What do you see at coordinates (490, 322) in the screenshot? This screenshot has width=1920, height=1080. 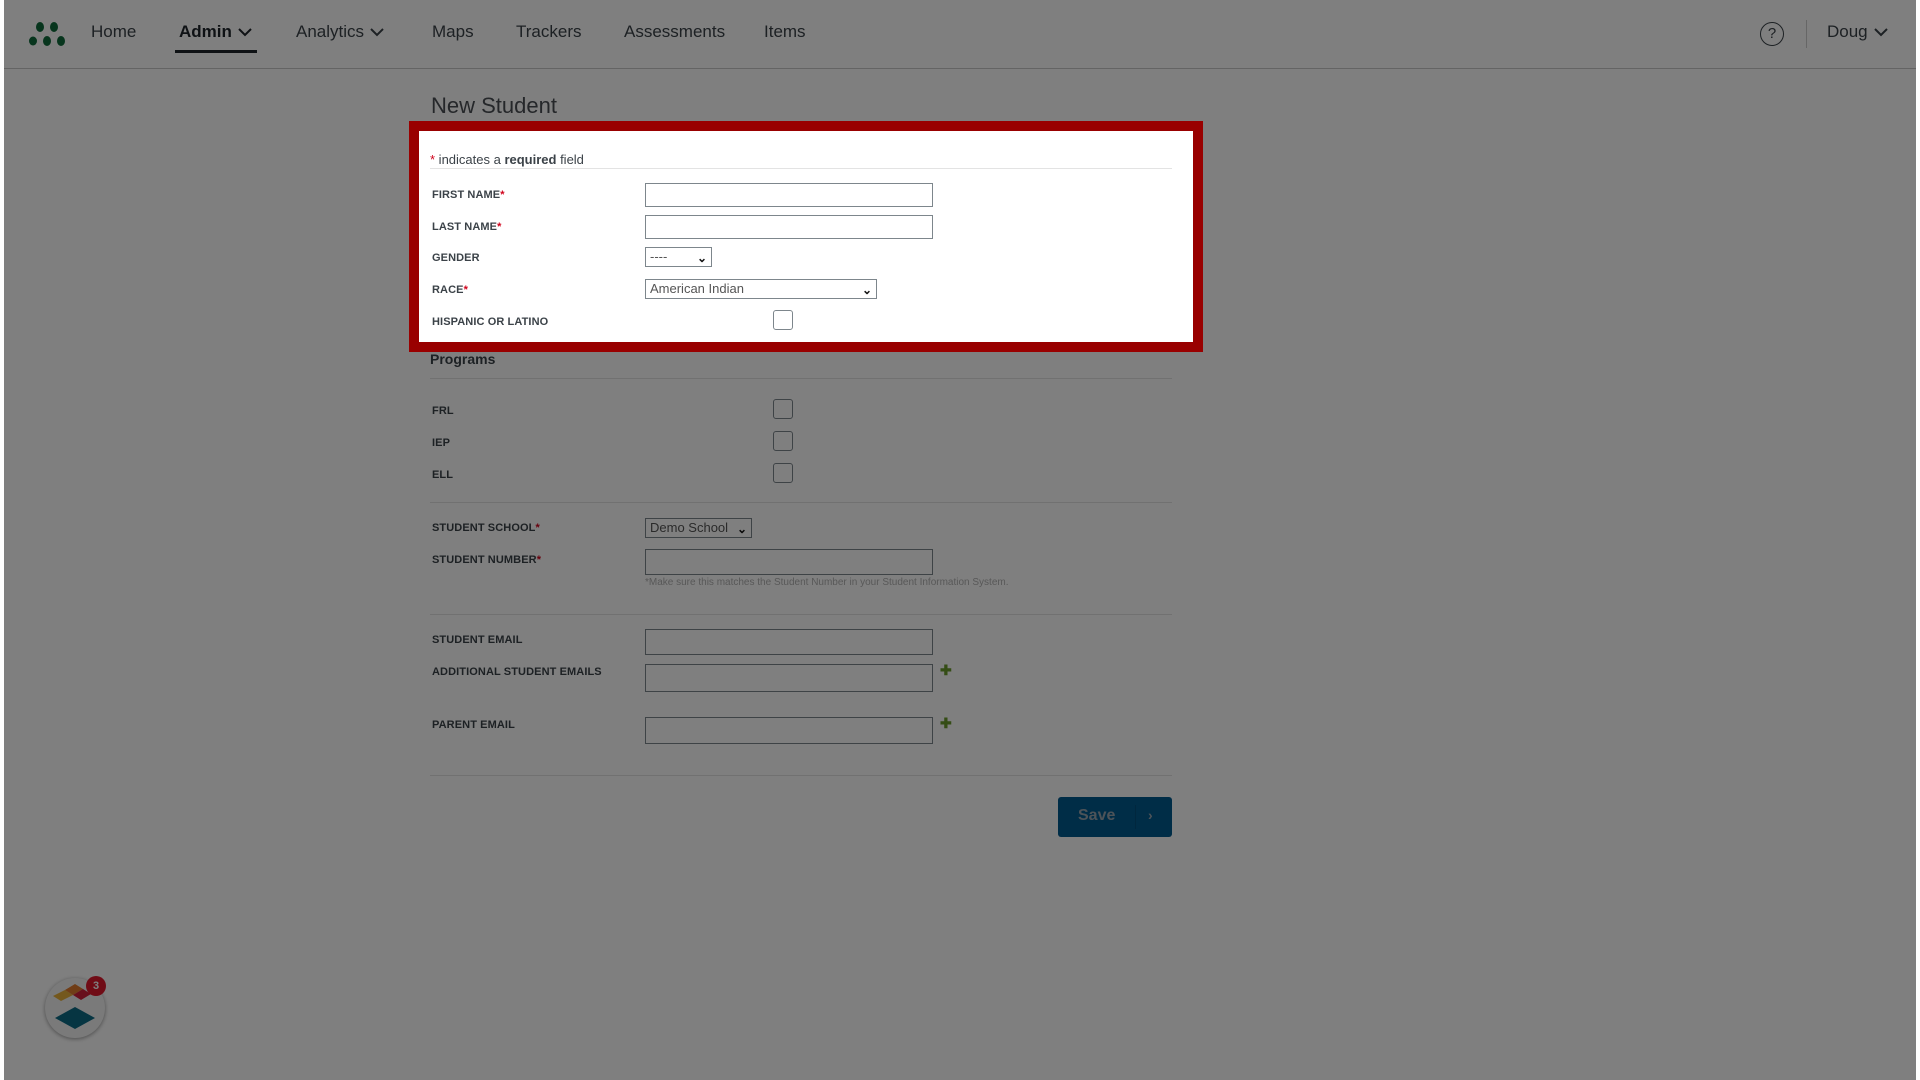 I see `hispanic-label: HISPANIC OR LATINO` at bounding box center [490, 322].